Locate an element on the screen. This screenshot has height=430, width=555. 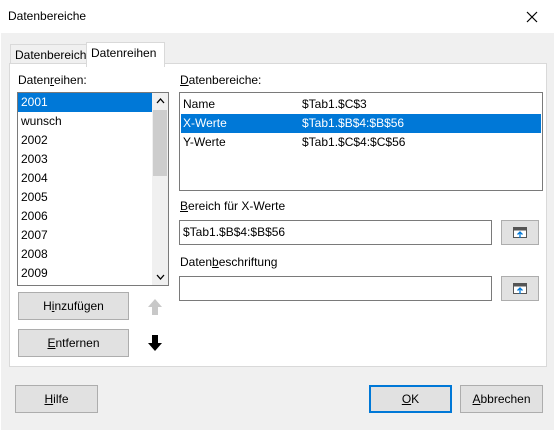
close-button is located at coordinates (532, 16).